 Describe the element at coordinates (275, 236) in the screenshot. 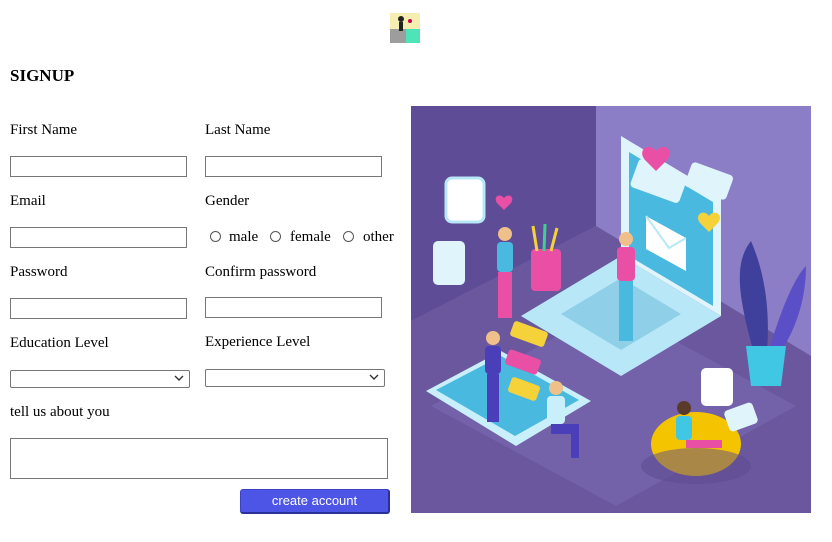

I see `gender-female-radio` at that location.